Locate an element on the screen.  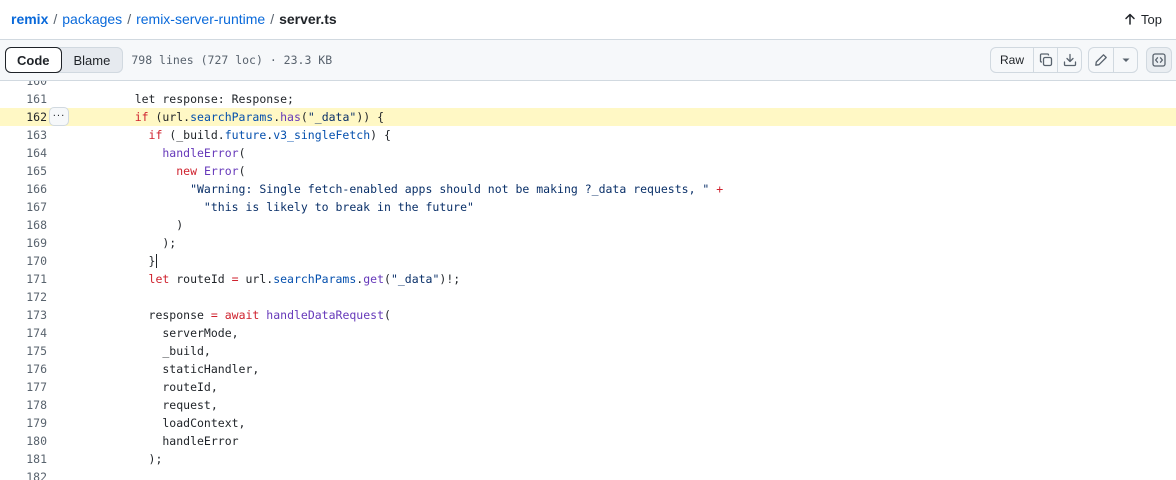
line-number: 164 is located at coordinates (23, 153).